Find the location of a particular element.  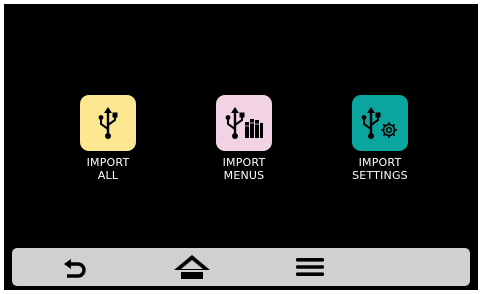

import-settings-label-line1: IMPORT is located at coordinates (380, 162).